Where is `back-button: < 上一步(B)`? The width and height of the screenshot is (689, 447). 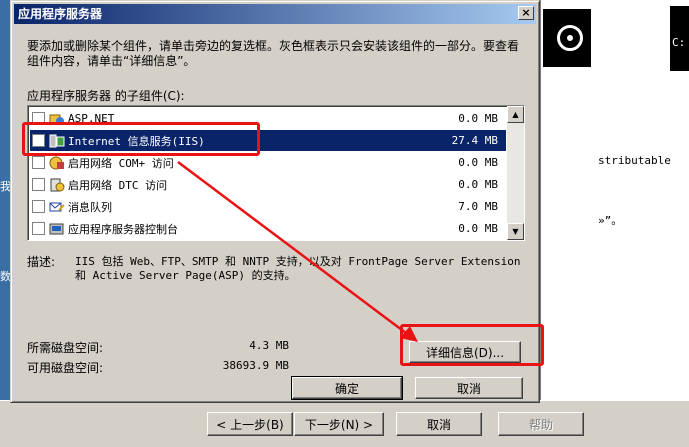
back-button: < 上一步(B) is located at coordinates (250, 424).